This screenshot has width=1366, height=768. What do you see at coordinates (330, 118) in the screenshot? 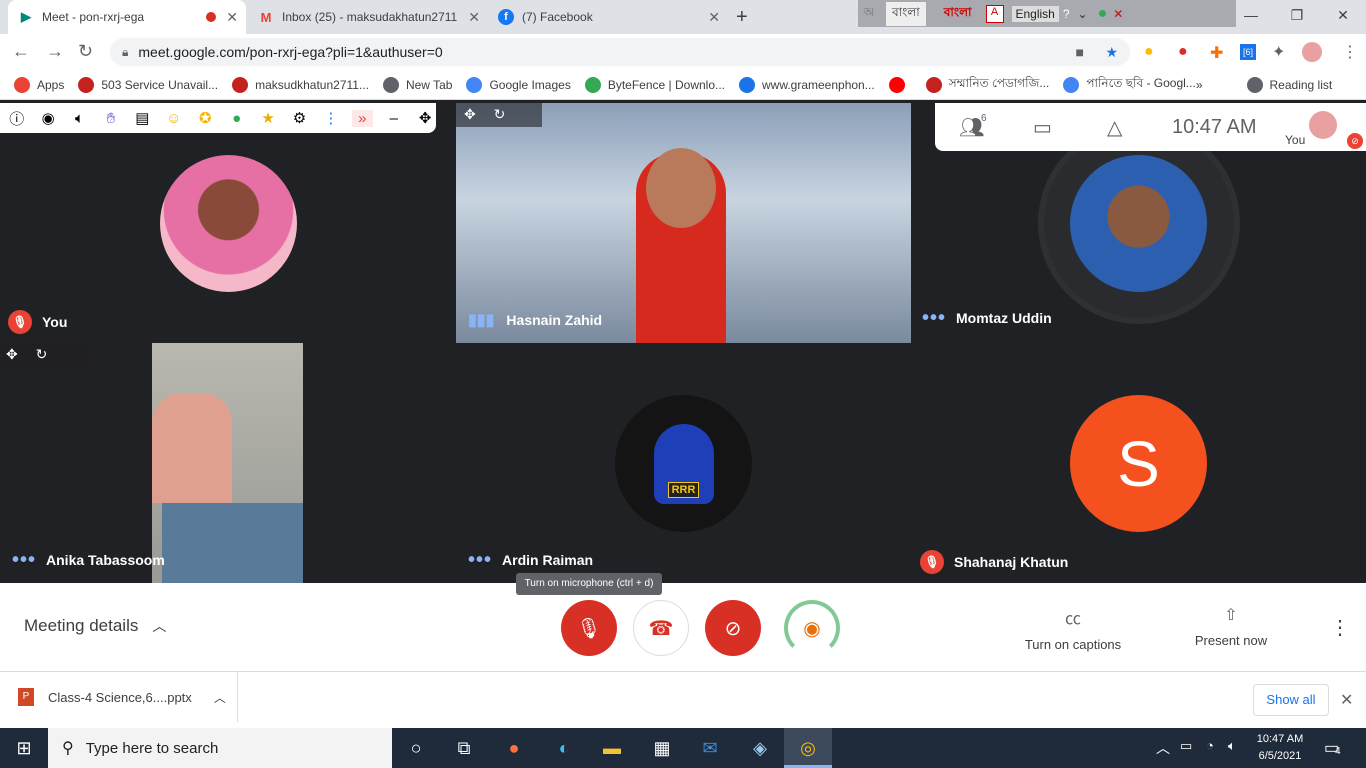
I see `more-vert-icon: ⋮` at bounding box center [330, 118].